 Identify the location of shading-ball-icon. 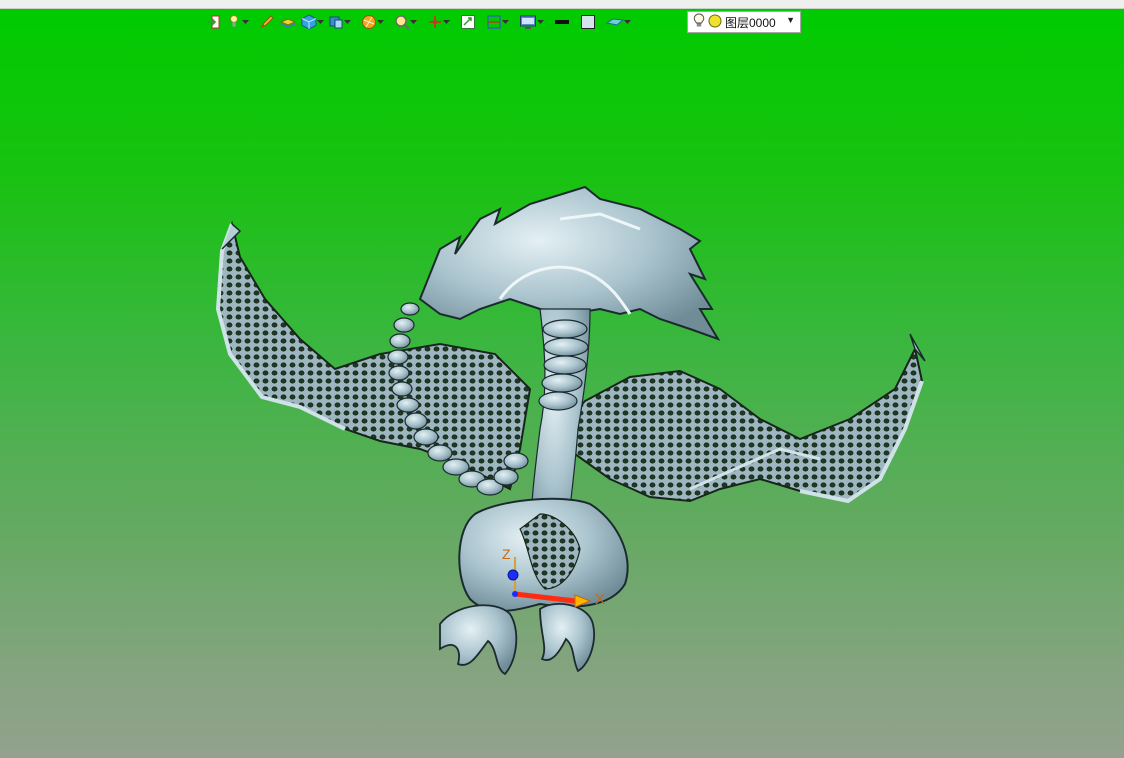
(369, 22).